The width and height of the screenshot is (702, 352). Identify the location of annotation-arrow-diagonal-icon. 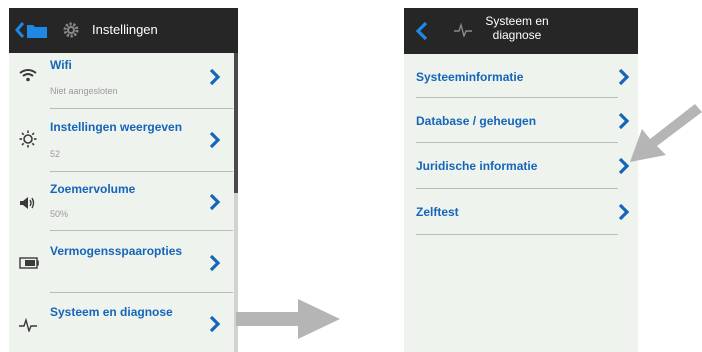
(666, 133).